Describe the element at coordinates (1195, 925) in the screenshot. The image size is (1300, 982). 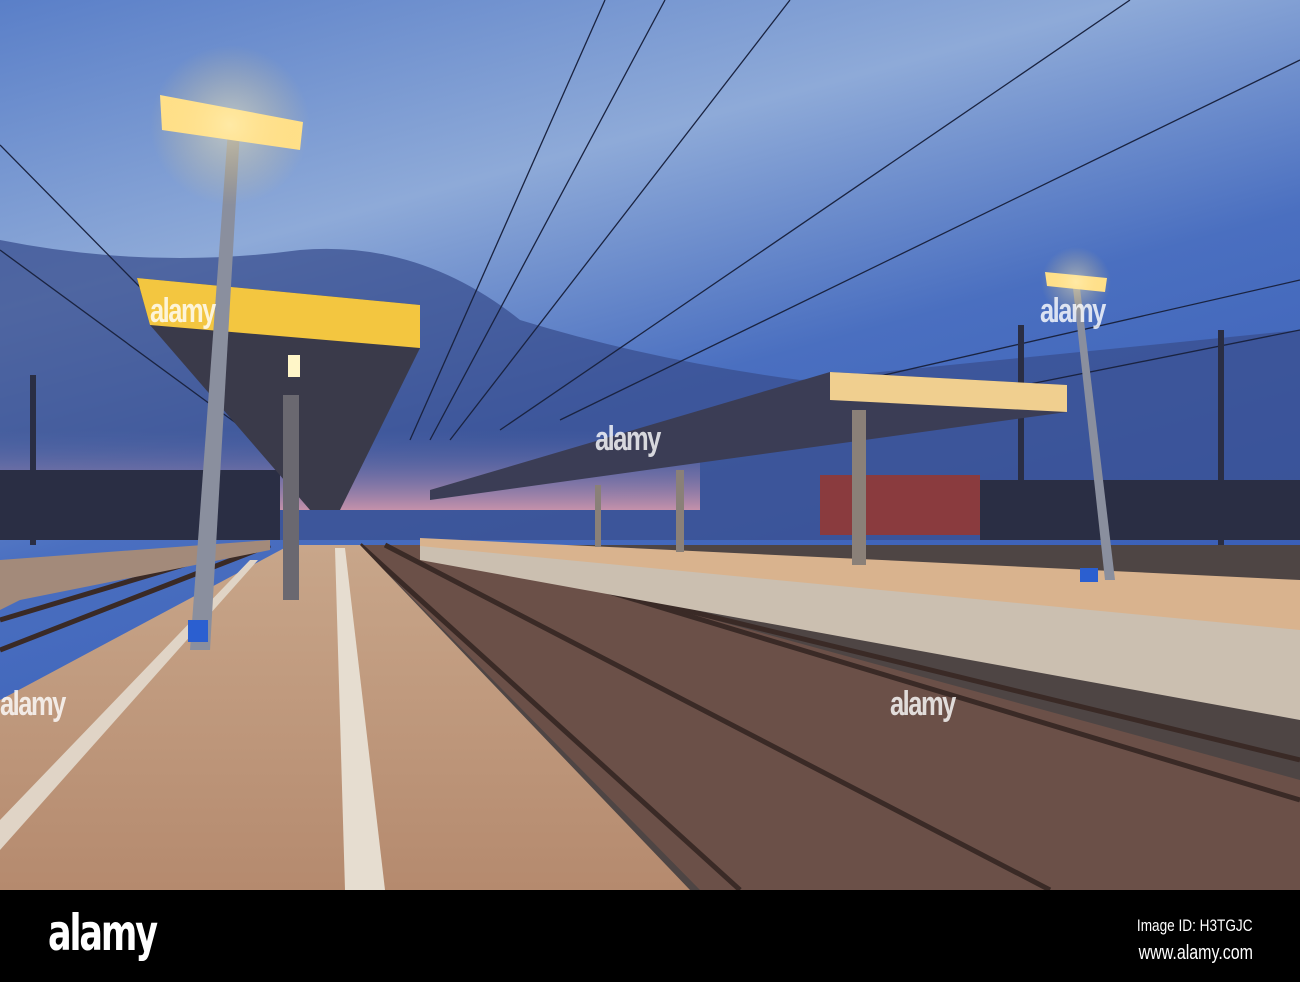
I see `image-id: Image ID: H3TGJC` at that location.